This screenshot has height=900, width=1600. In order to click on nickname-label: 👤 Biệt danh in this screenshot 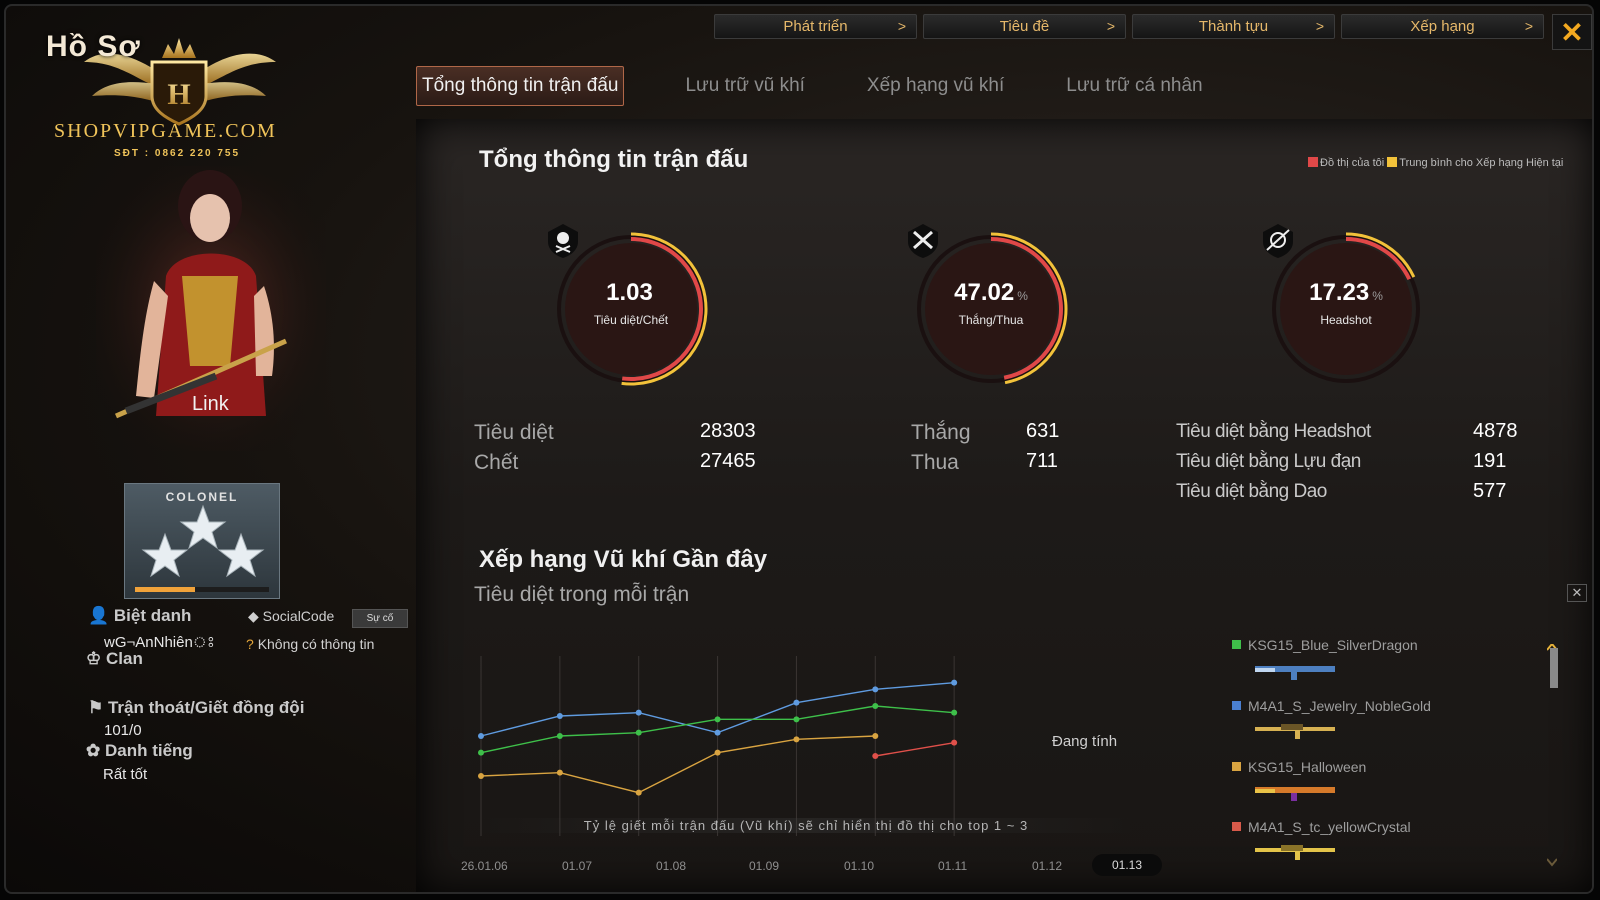, I will do `click(139, 616)`.